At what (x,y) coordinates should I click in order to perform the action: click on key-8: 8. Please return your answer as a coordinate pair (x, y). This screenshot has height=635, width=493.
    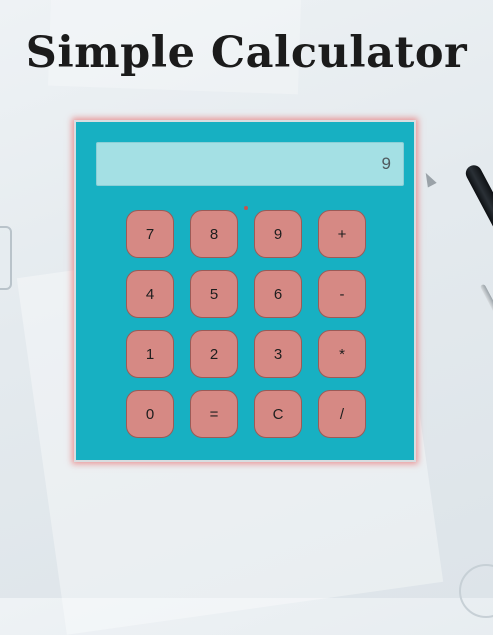
    Looking at the image, I should click on (214, 234).